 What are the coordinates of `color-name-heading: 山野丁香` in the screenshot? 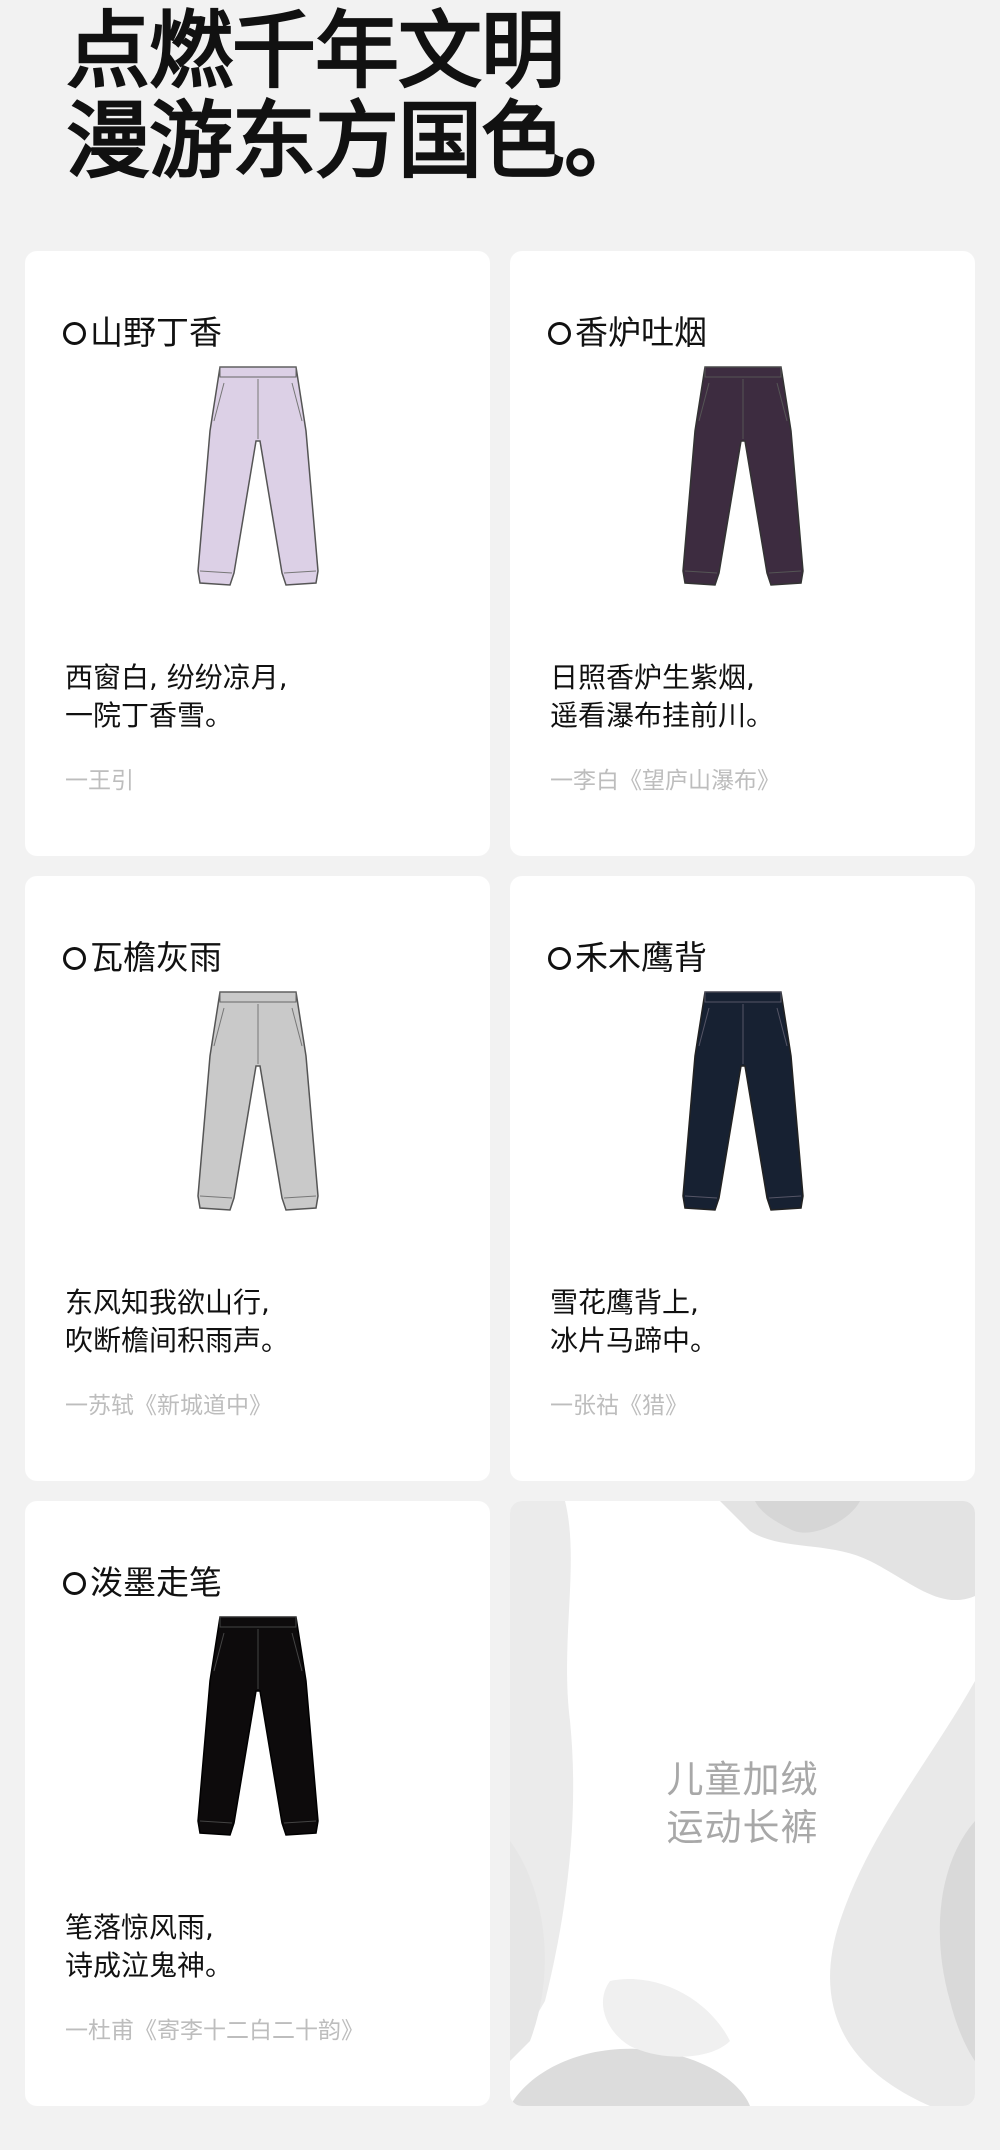 It's located at (142, 333).